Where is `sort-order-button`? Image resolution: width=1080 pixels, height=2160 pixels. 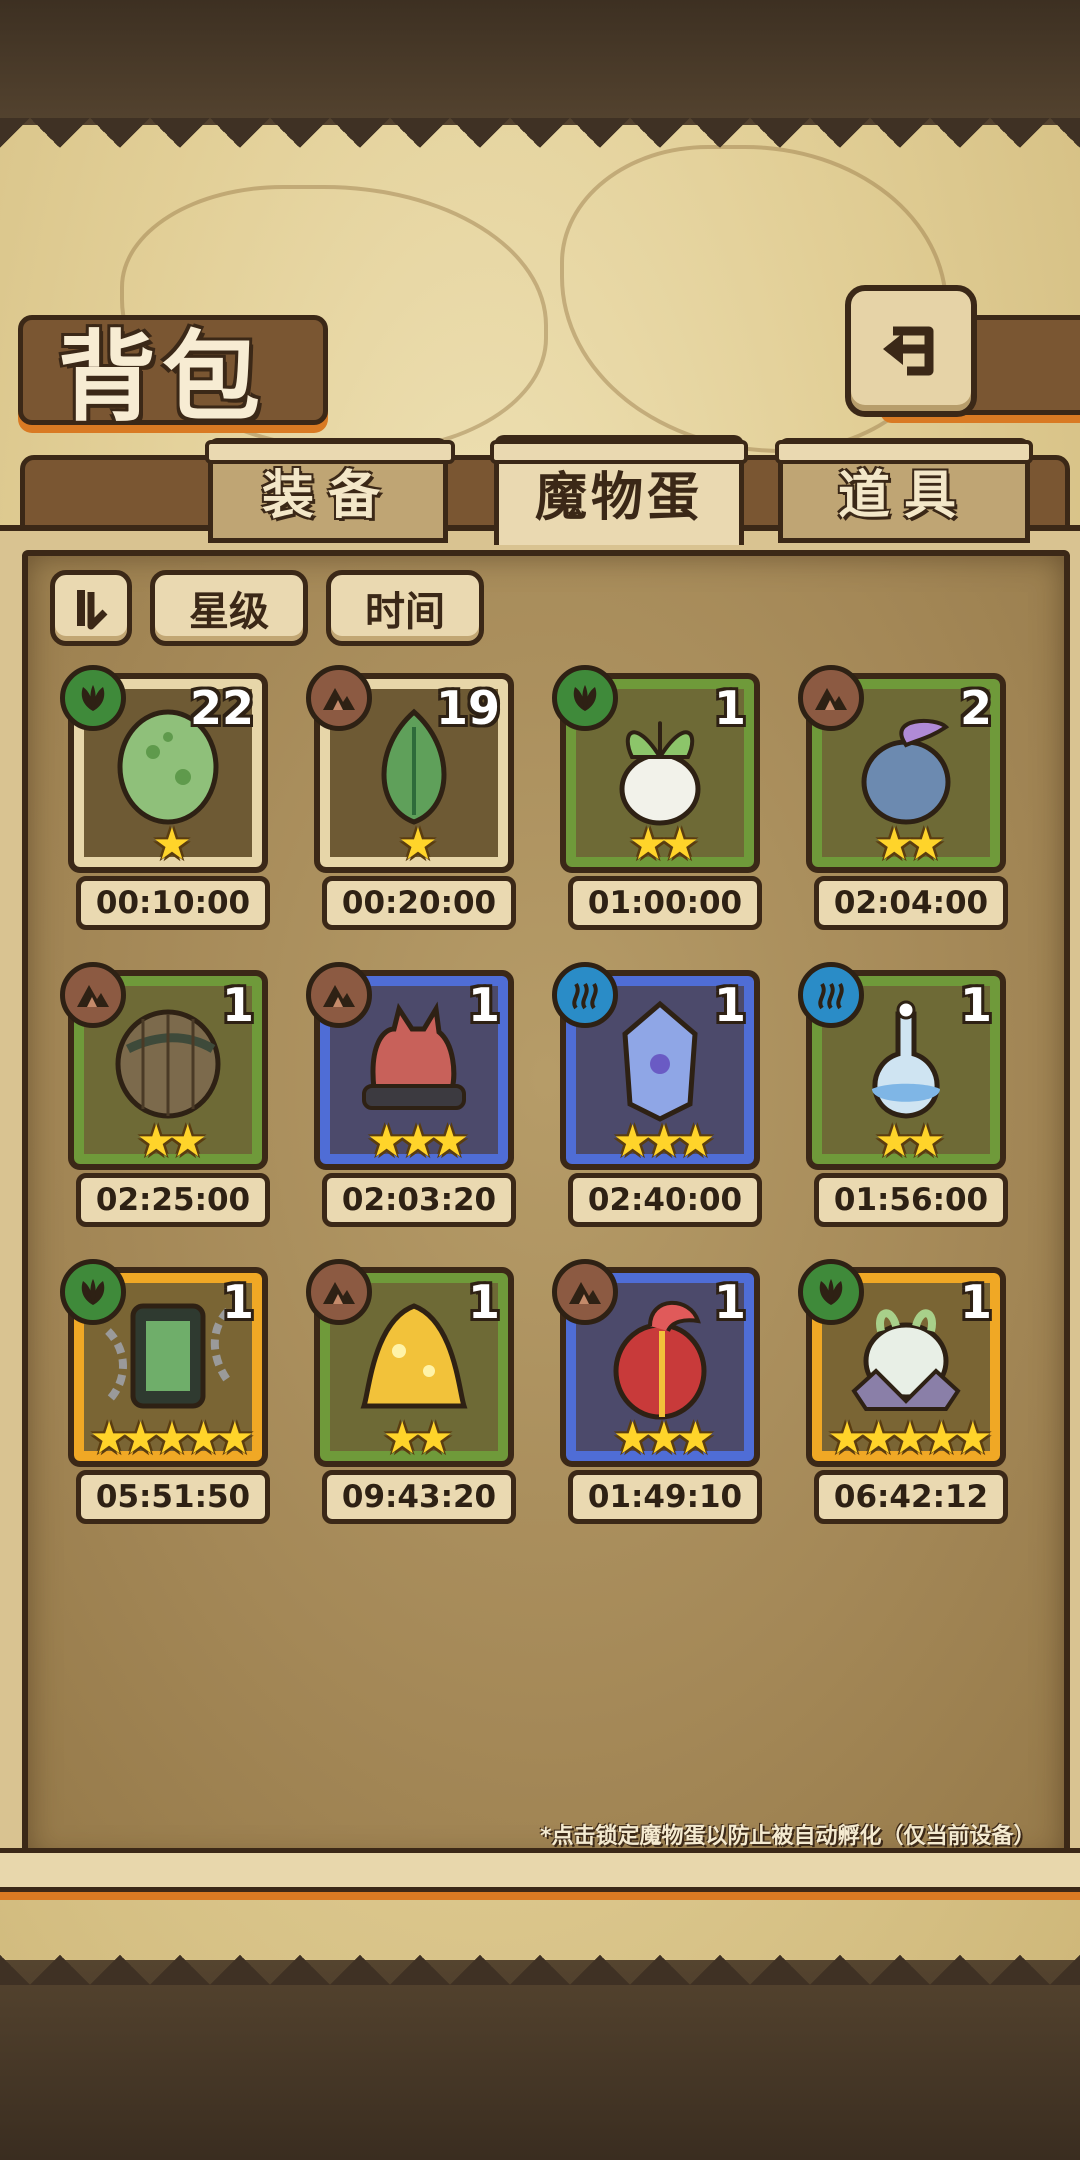 sort-order-button is located at coordinates (91, 608).